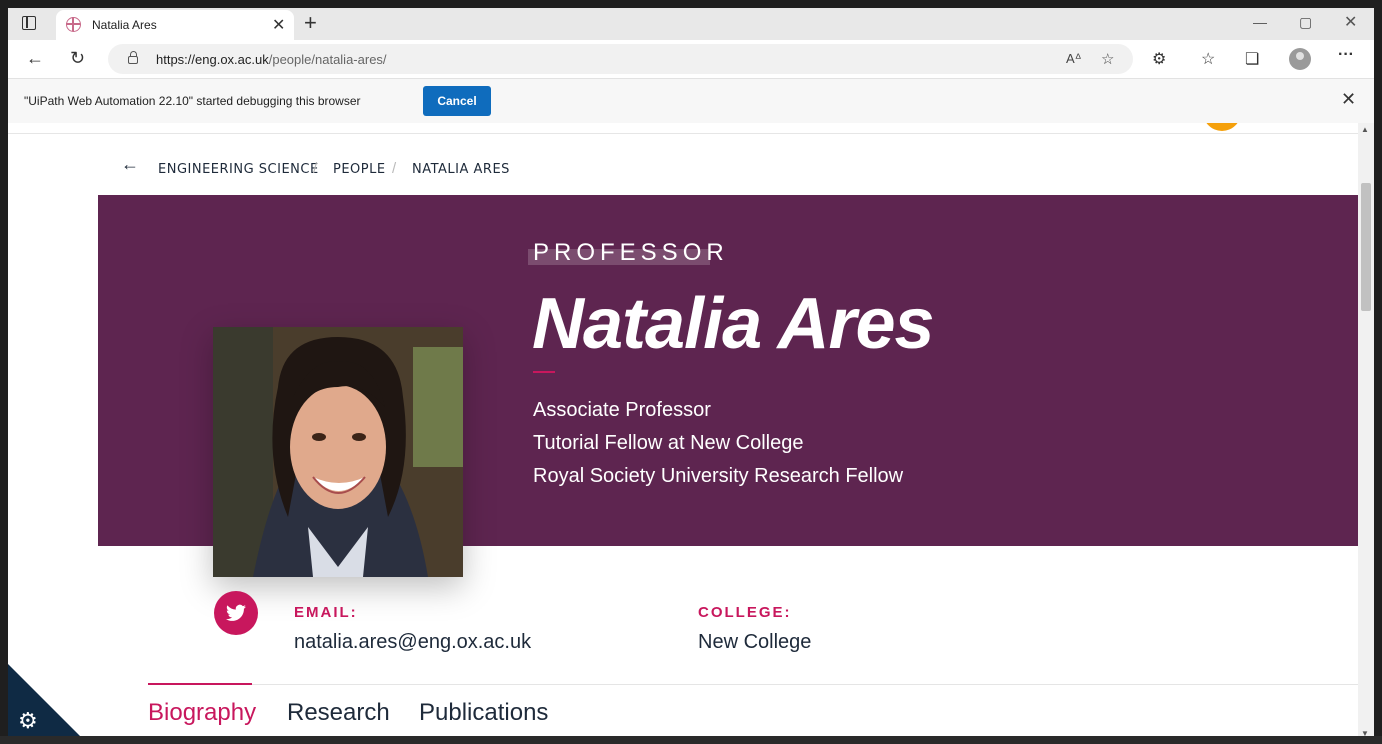 The width and height of the screenshot is (1382, 744). I want to click on email-link: natalia.ares@eng.ox.ac.uk, so click(412, 642).